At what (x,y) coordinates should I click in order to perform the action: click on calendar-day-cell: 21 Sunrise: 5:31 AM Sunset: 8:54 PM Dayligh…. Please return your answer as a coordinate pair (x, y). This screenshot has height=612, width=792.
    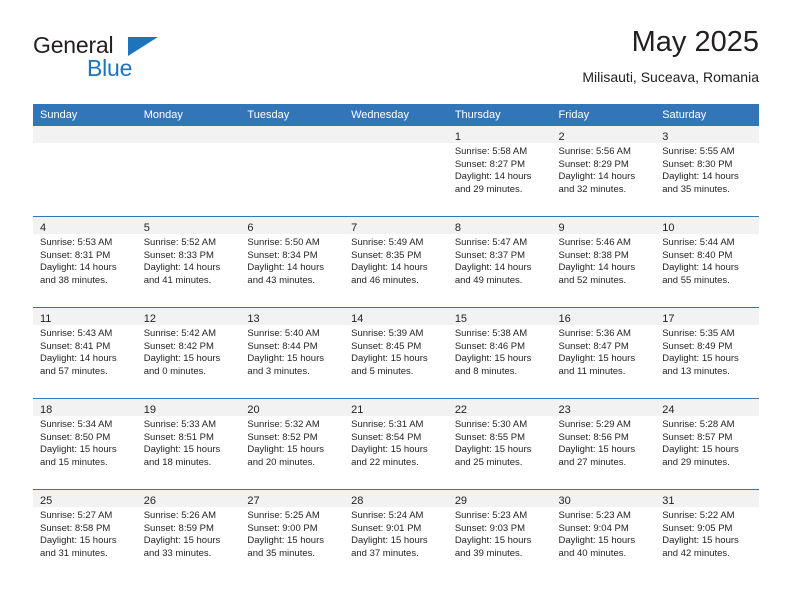
    Looking at the image, I should click on (396, 444).